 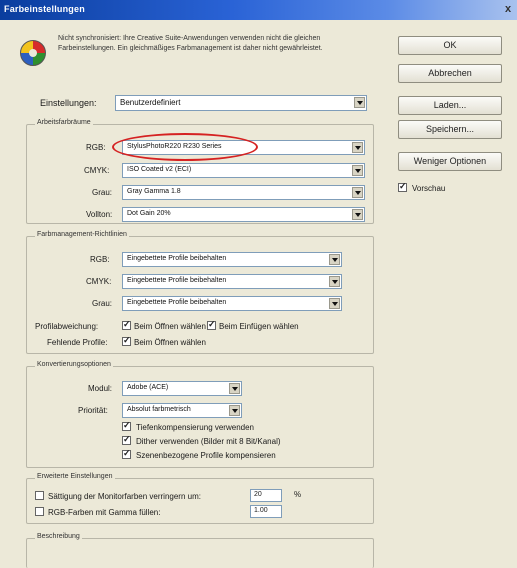 What do you see at coordinates (44, 9) in the screenshot?
I see `window-title: Farbeinstellungen` at bounding box center [44, 9].